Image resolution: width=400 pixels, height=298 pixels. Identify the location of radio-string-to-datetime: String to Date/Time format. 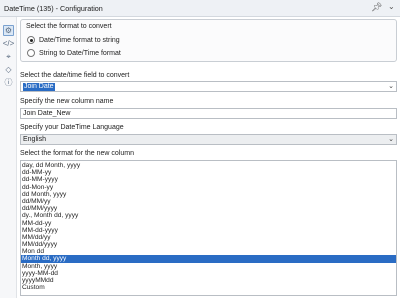
(74, 53).